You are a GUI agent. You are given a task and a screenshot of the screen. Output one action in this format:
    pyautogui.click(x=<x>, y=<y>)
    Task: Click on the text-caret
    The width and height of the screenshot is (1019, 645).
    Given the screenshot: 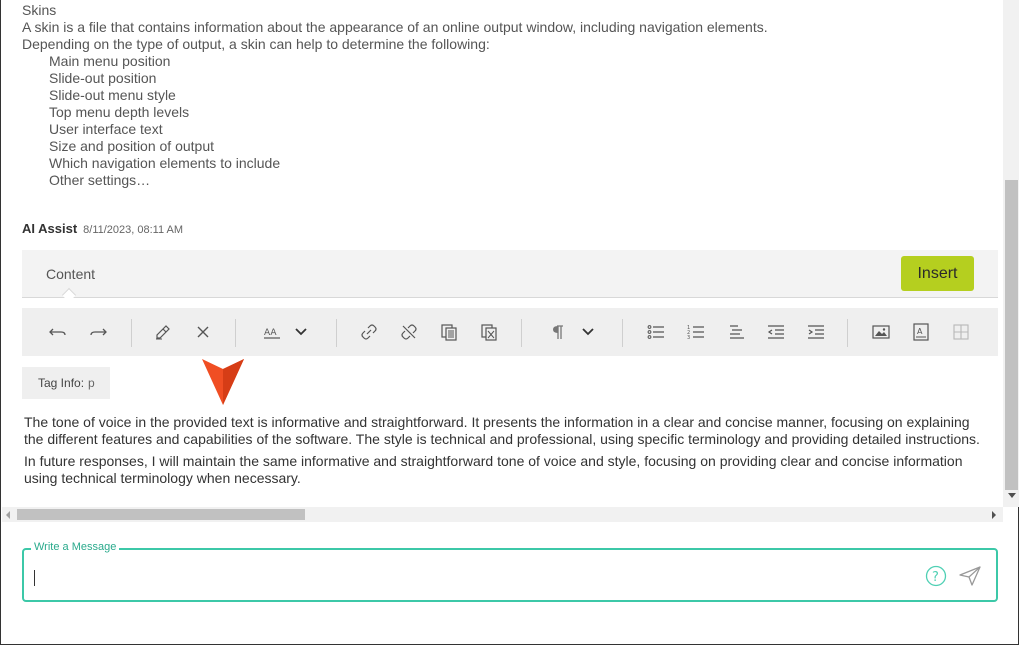 What is the action you would take?
    pyautogui.click(x=34, y=578)
    